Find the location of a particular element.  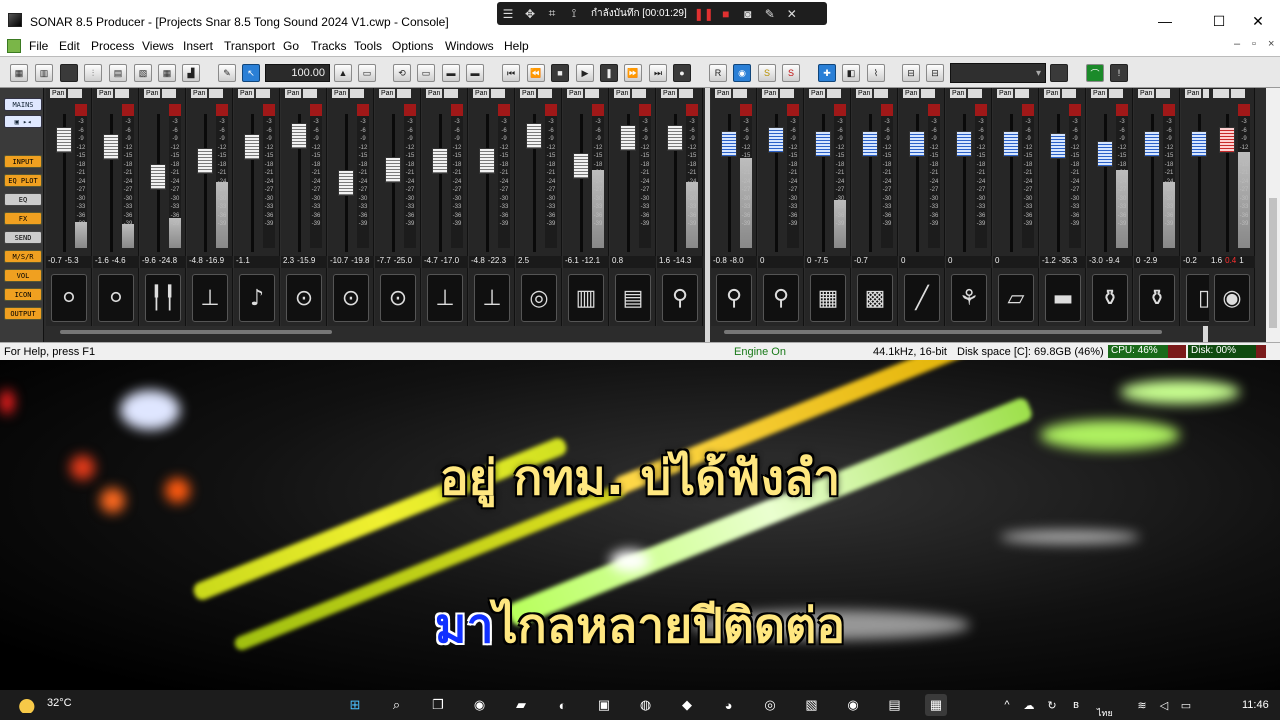

hihat-icon: ⊥ is located at coordinates (210, 298).